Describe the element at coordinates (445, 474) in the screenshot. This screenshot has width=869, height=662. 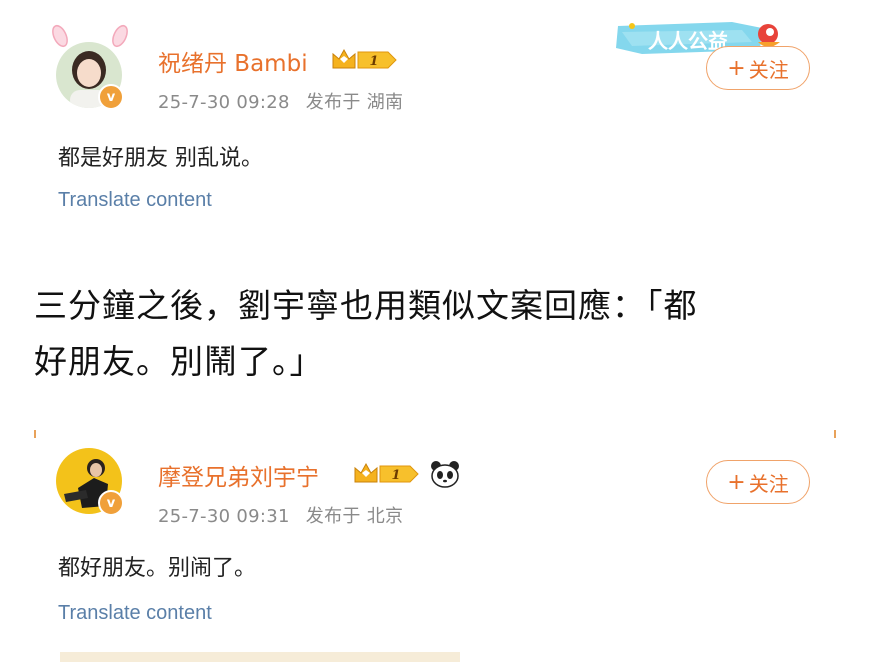
I see `panda-icon` at that location.